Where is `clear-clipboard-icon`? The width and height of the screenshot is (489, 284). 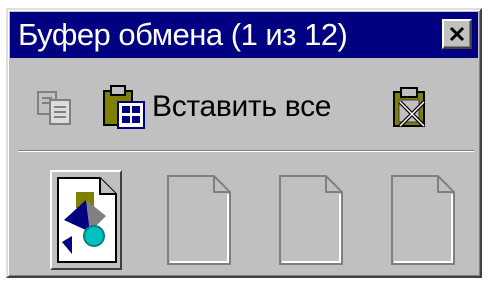 clear-clipboard-icon is located at coordinates (409, 107).